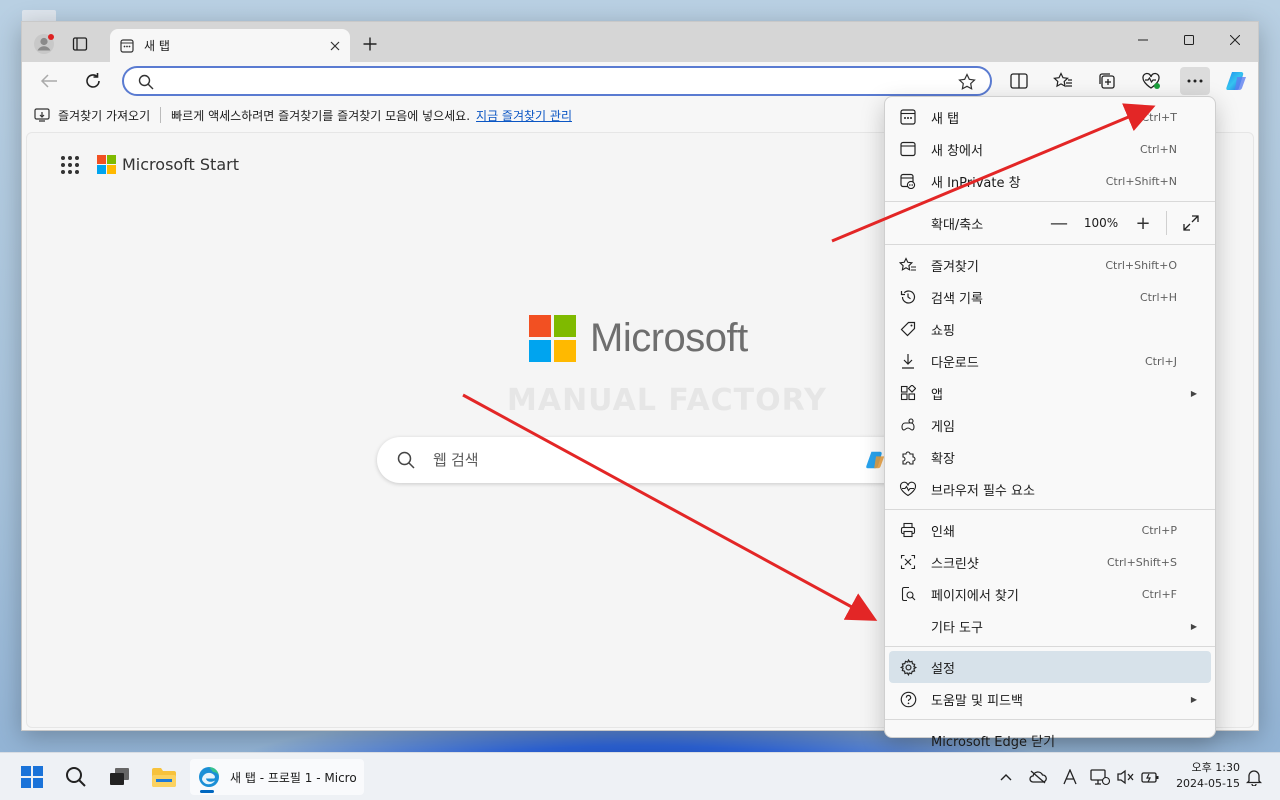 Image resolution: width=1280 pixels, height=800 pixels. Describe the element at coordinates (1141, 181) in the screenshot. I see `menu-shortcut: Ctrl+Shift+N` at that location.